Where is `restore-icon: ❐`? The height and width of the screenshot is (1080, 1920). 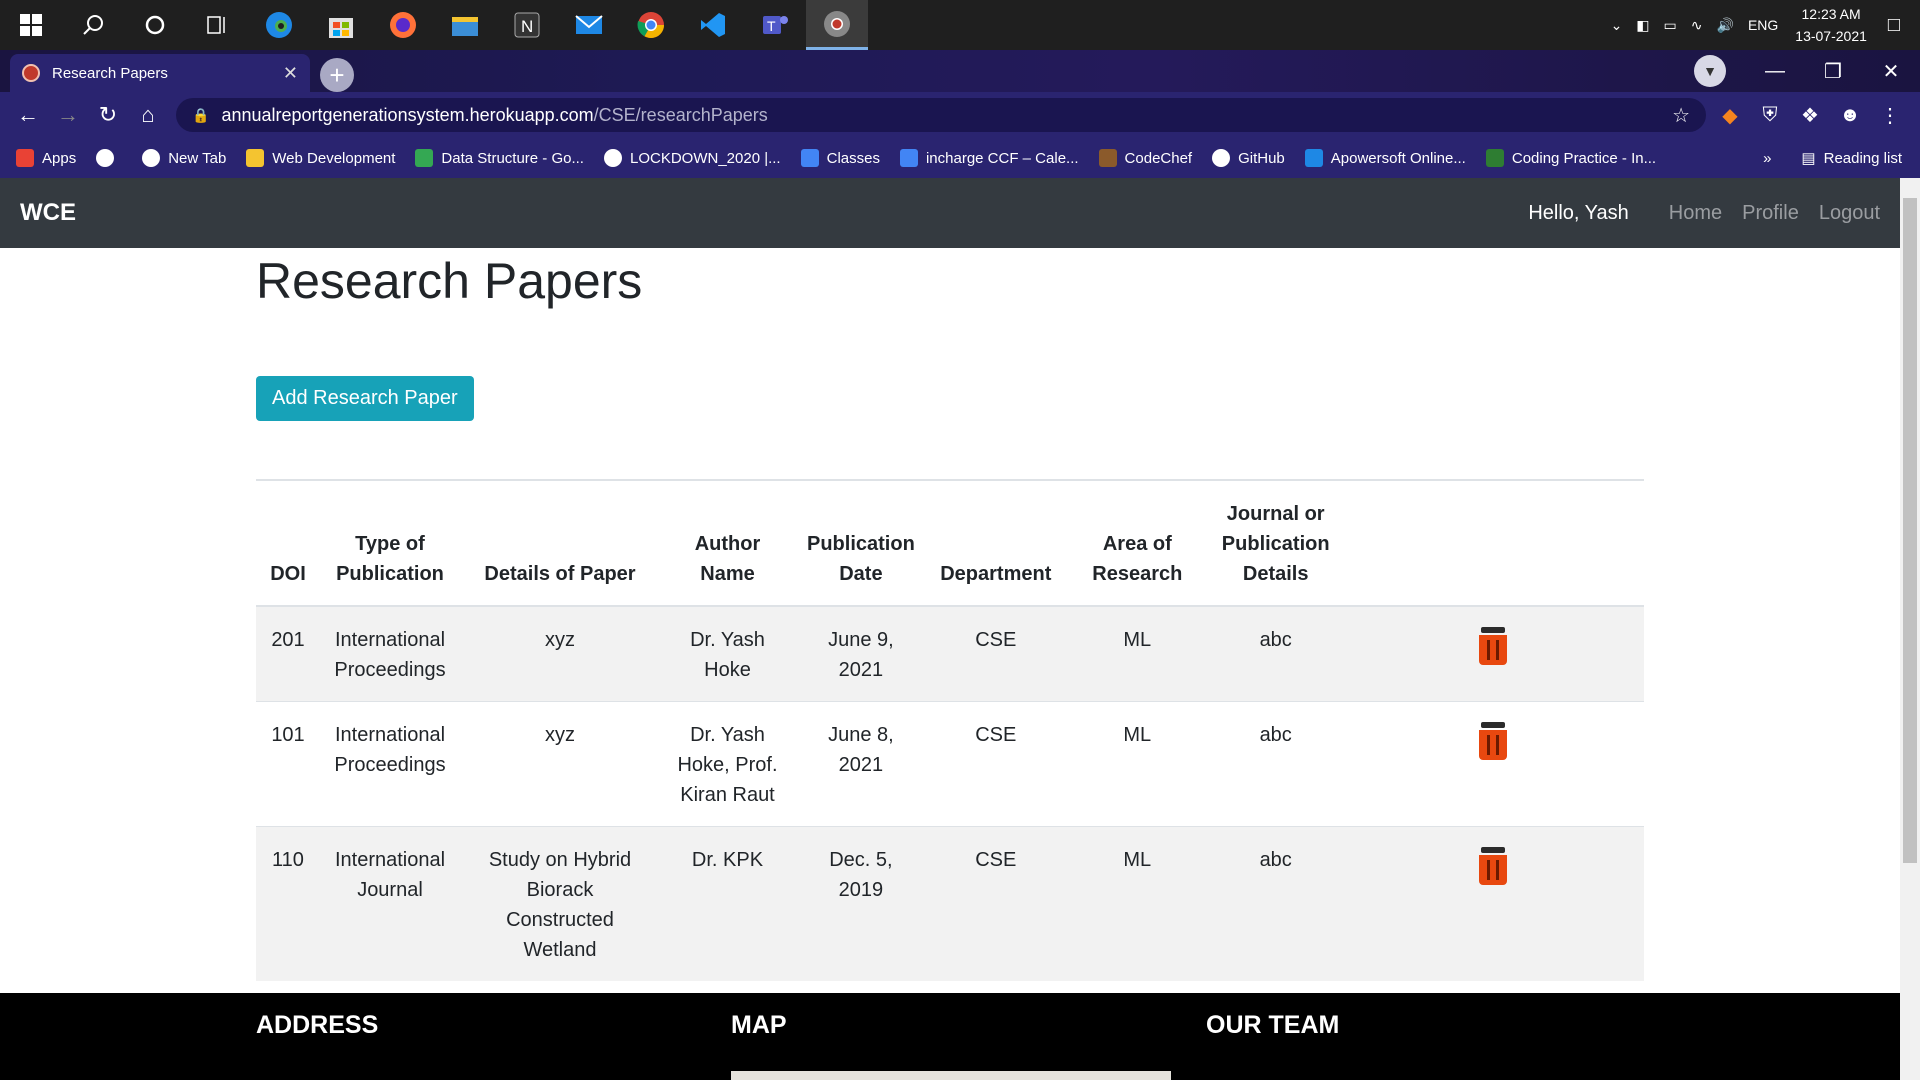 restore-icon: ❐ is located at coordinates (1833, 71).